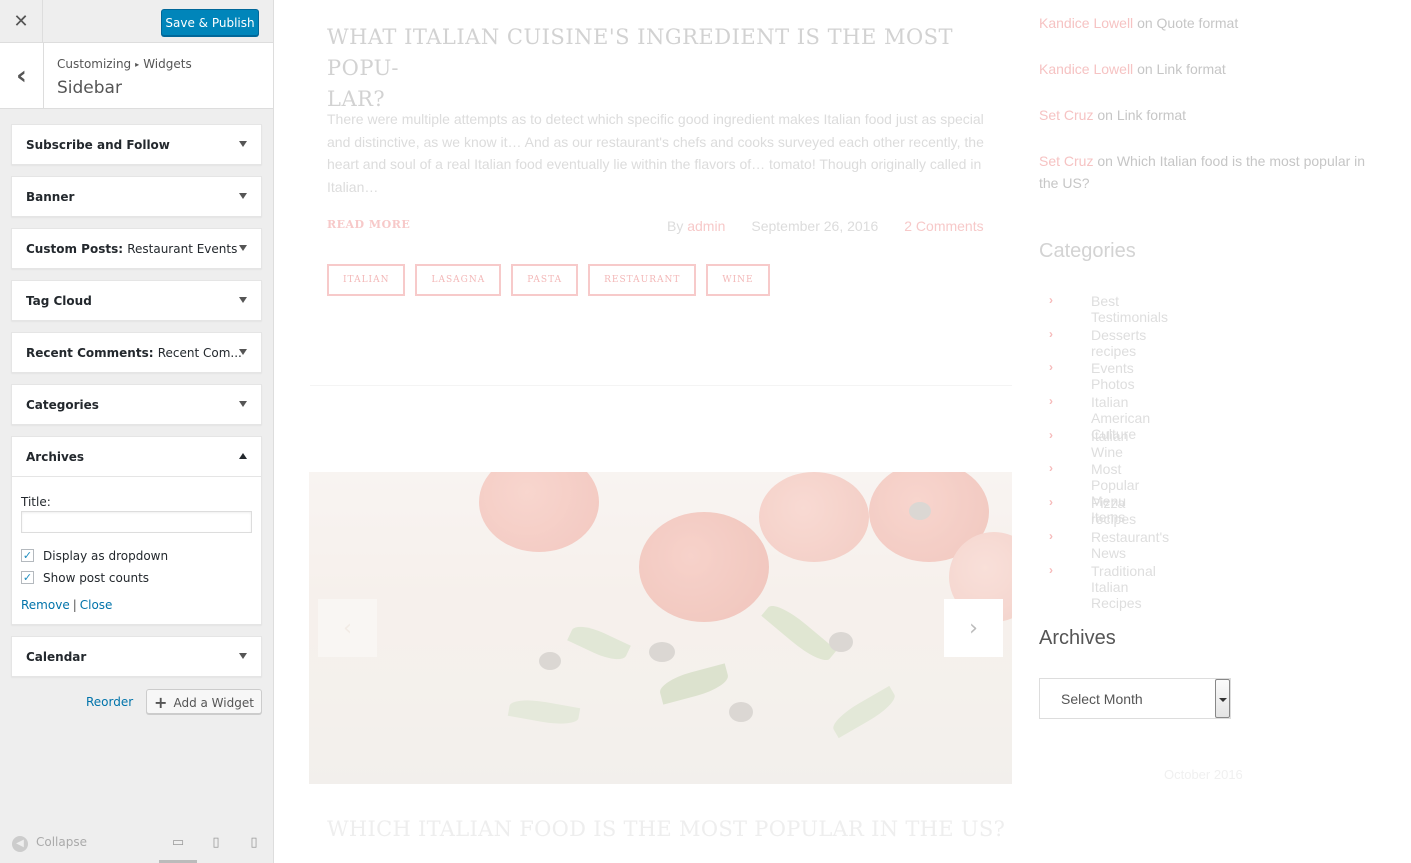  Describe the element at coordinates (136, 404) in the screenshot. I see `widget-categories: Categories` at that location.